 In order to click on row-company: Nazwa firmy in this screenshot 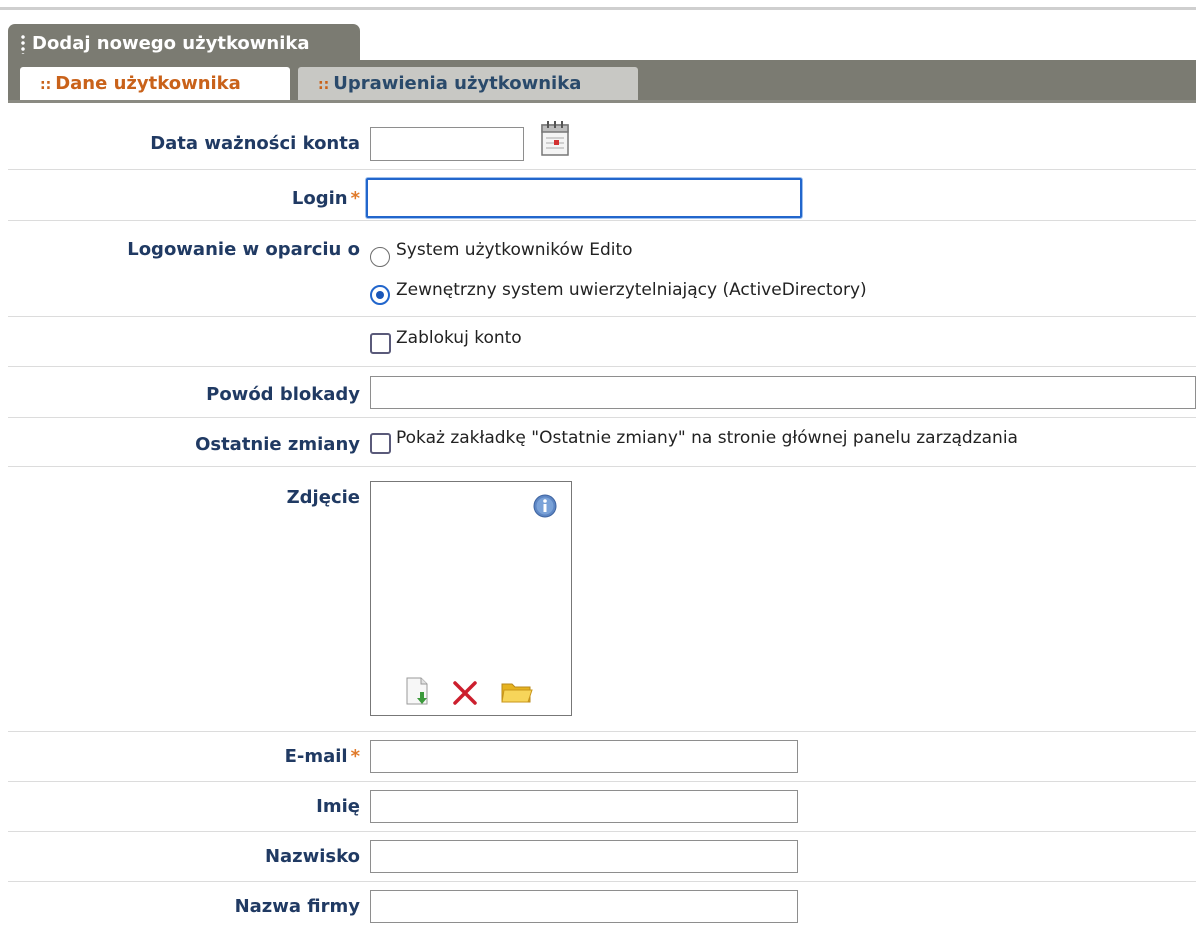, I will do `click(602, 905)`.